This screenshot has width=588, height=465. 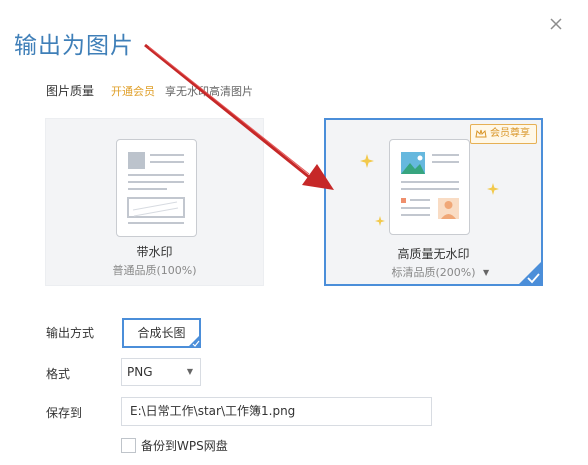 What do you see at coordinates (70, 91) in the screenshot?
I see `quality-label: 图片质量` at bounding box center [70, 91].